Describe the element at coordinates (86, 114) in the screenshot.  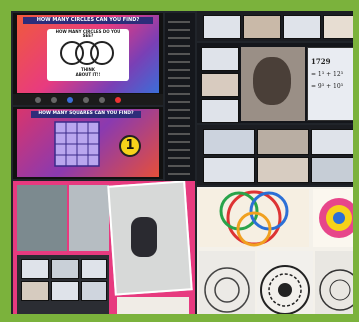
I see `squares-slide-header: HOW MANY SQUARES CAN YOU FIND?` at that location.